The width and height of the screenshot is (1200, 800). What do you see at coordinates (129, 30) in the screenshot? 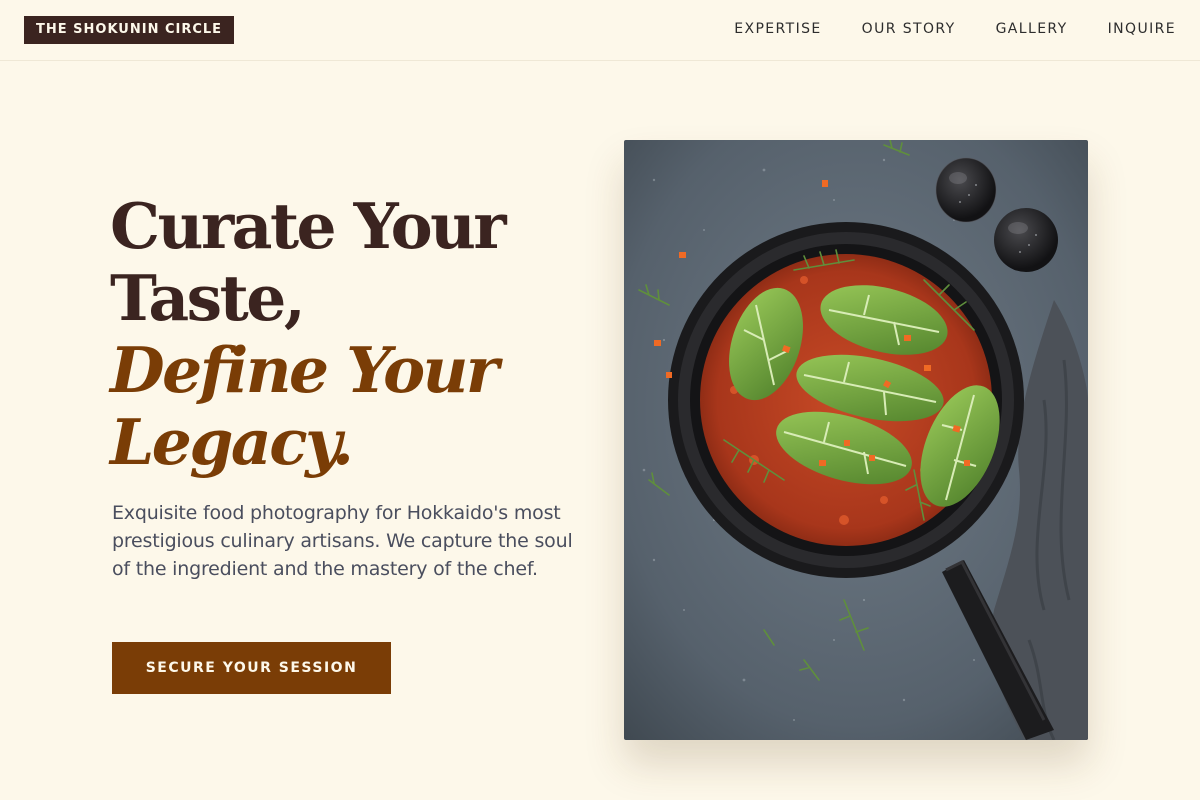
I see `site-logo: THE SHOKUNIN CIRCLE` at bounding box center [129, 30].